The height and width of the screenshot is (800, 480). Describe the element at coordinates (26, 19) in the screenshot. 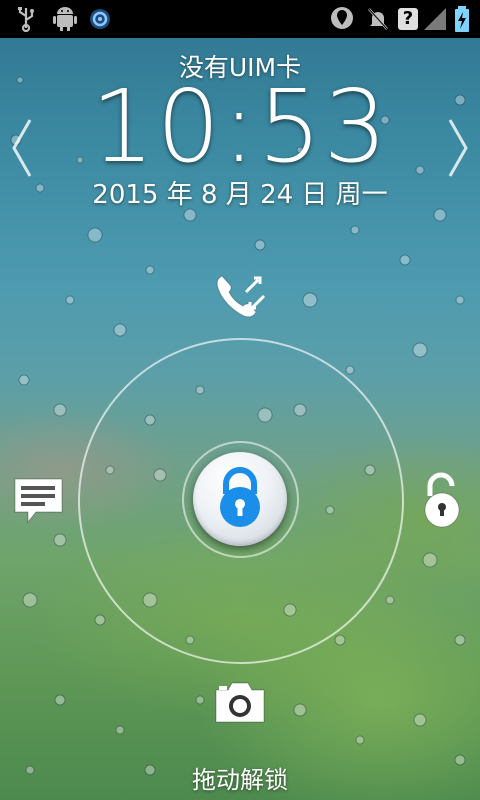

I see `usb-icon` at that location.